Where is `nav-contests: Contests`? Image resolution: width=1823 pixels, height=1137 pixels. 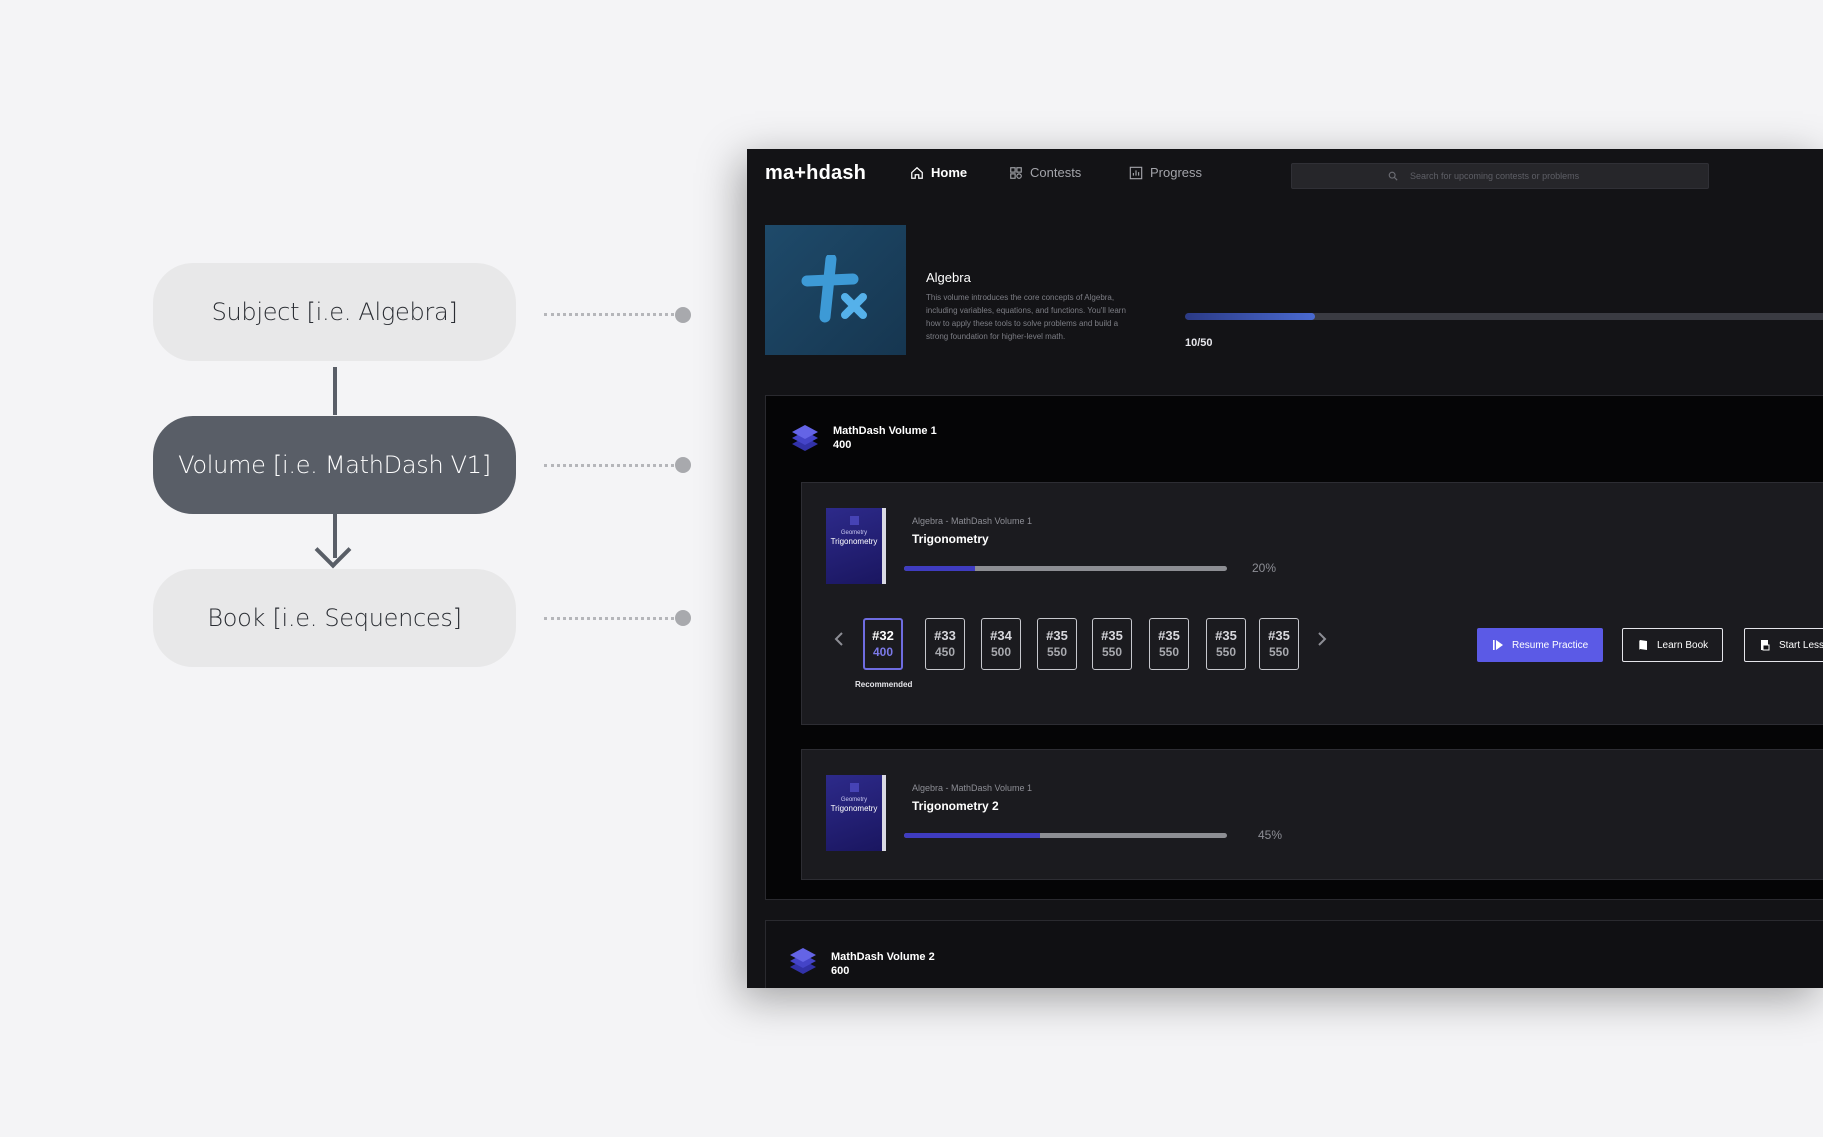 nav-contests: Contests is located at coordinates (1045, 172).